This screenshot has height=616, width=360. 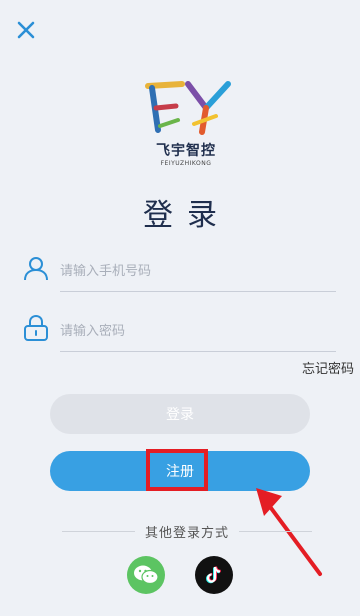 I want to click on register-button: 注册, so click(x=180, y=471).